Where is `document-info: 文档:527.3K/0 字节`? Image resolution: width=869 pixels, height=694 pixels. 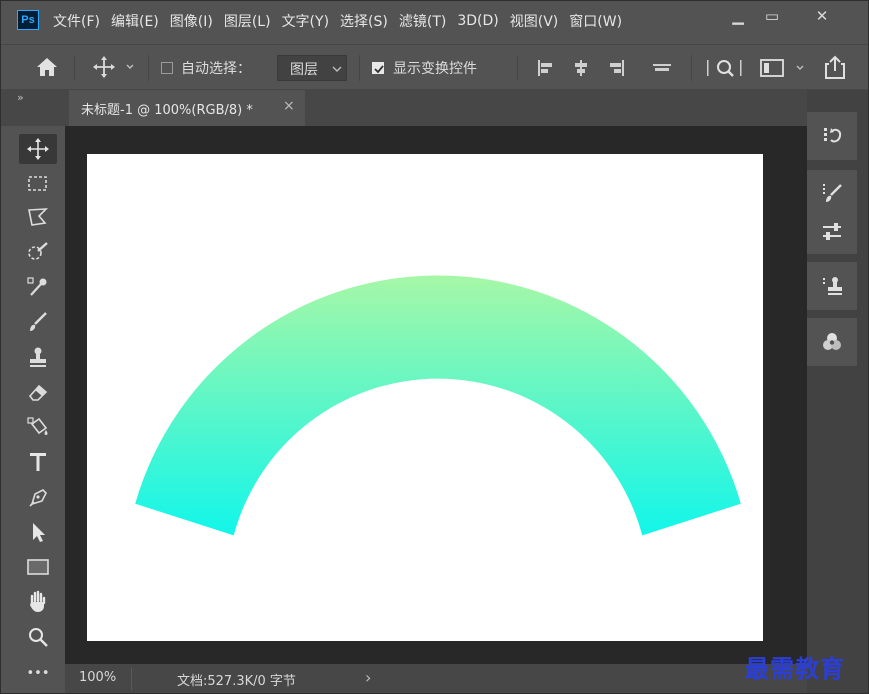 document-info: 文档:527.3K/0 字节 is located at coordinates (236, 681).